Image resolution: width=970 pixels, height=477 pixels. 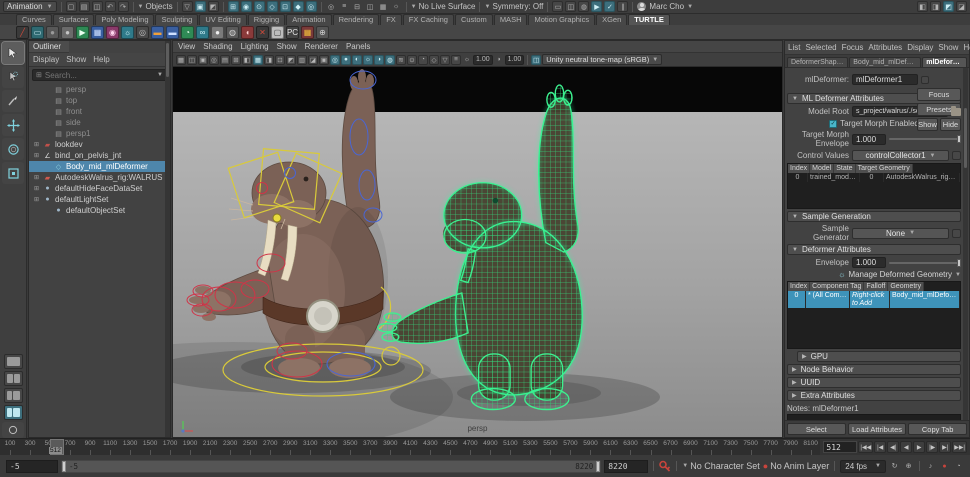 I want to click on select-hierarchy-mask-icon: ▽, so click(x=187, y=6).